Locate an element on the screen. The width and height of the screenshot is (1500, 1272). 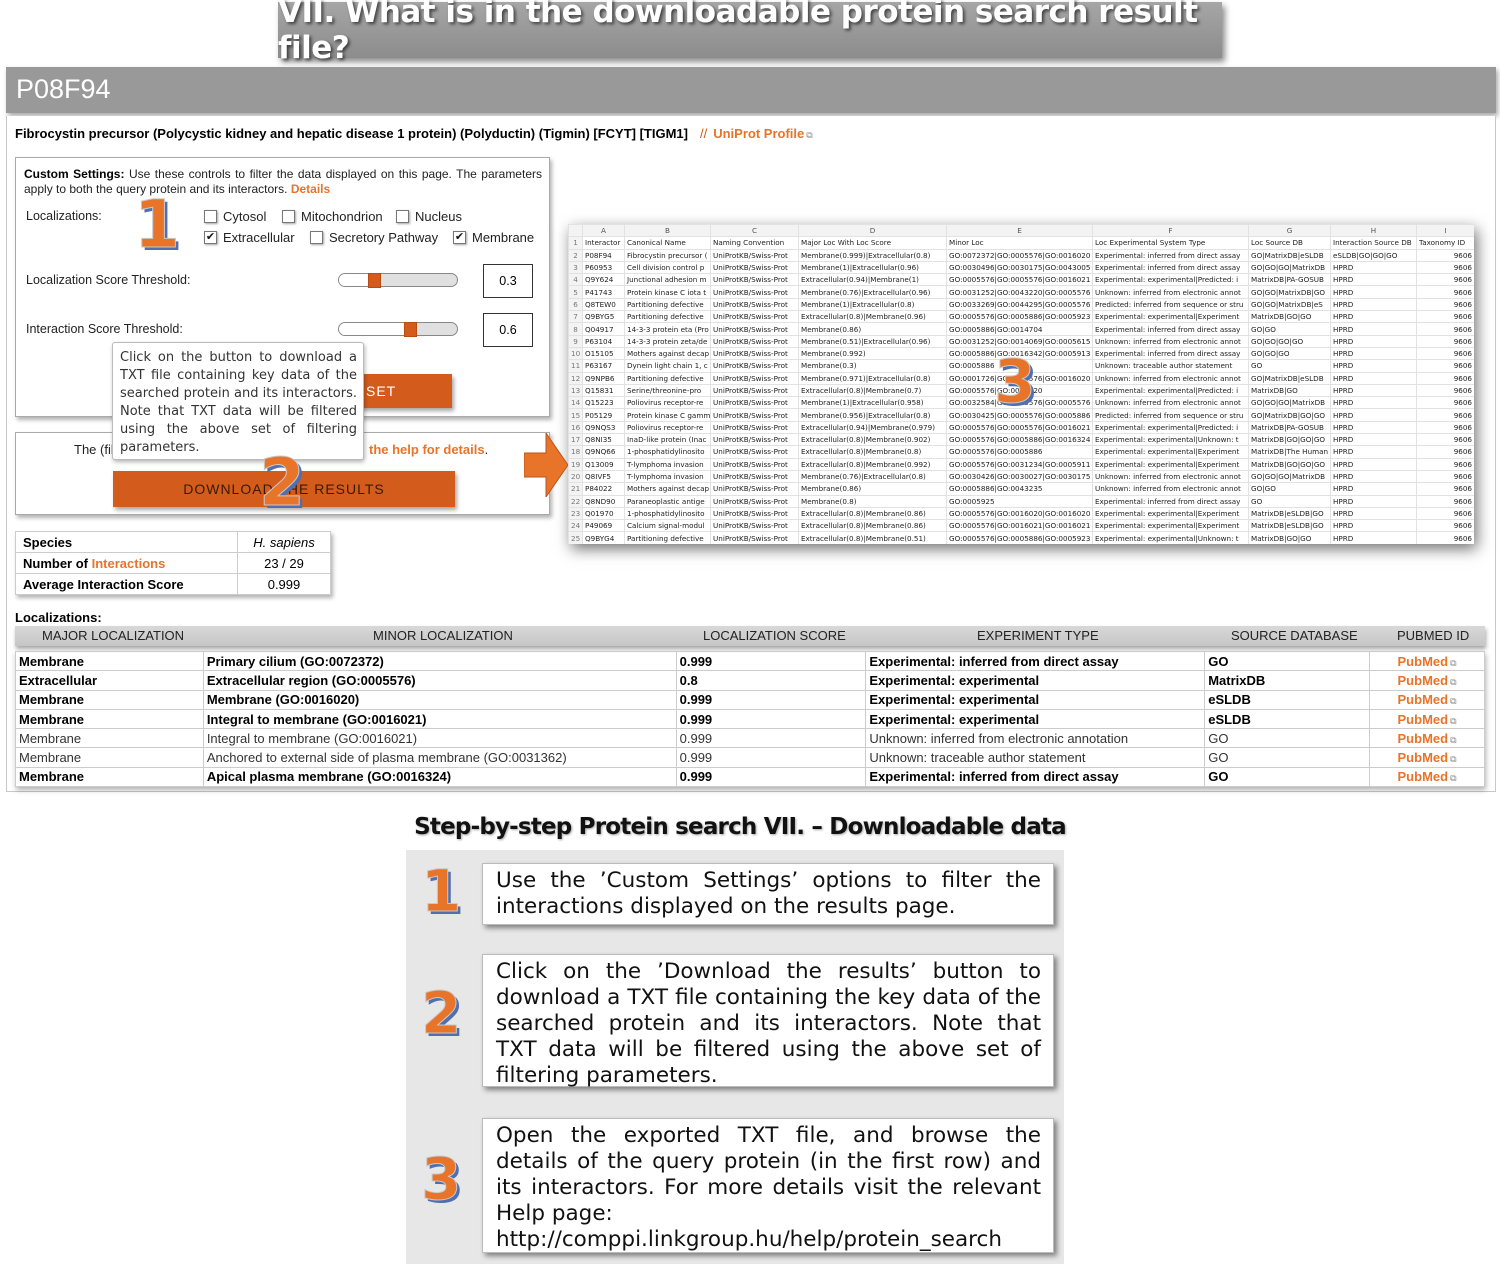
spreadsheet-cell: P08F94 is located at coordinates (603, 255).